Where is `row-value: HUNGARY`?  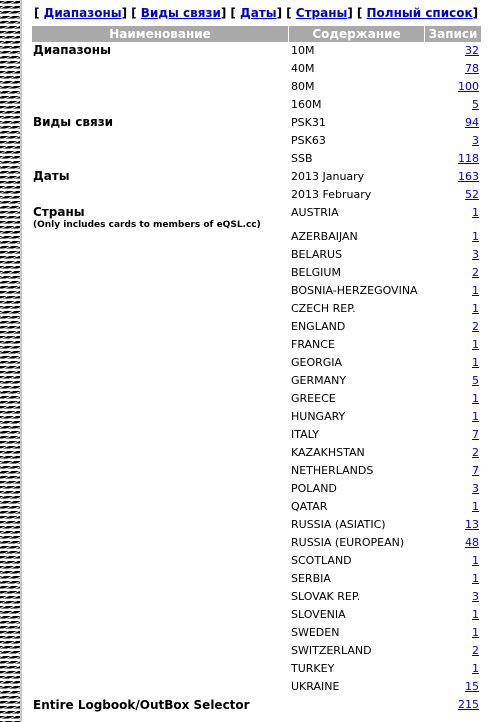 row-value: HUNGARY is located at coordinates (318, 416).